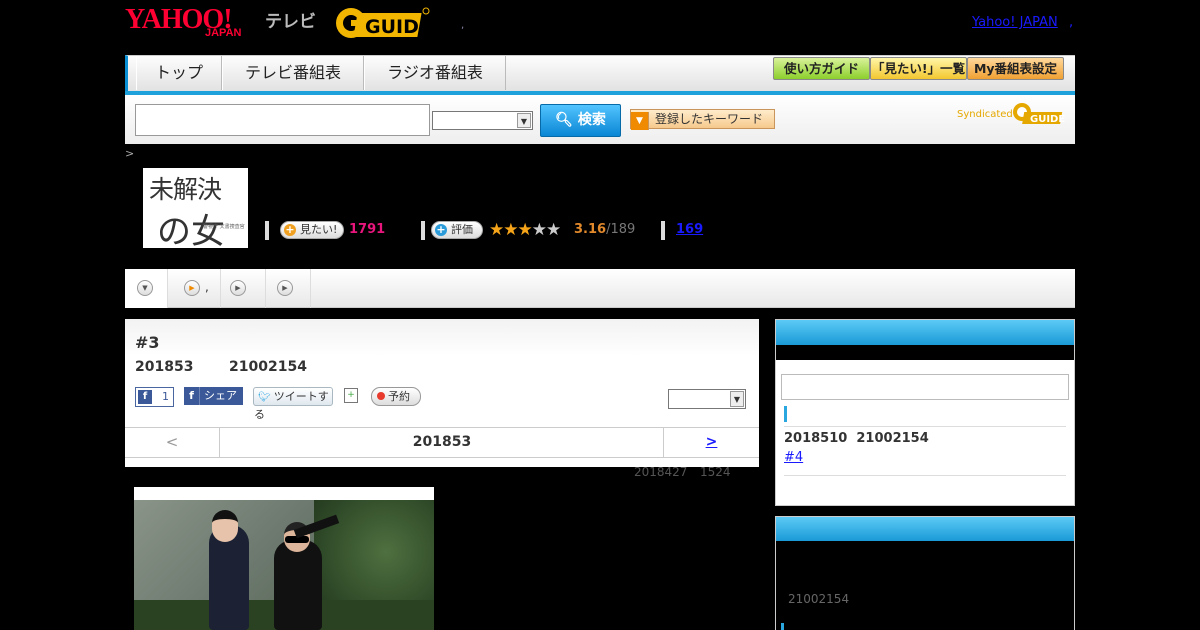 Image resolution: width=1200 pixels, height=630 pixels. I want to click on episode-time: 21002154, so click(268, 367).